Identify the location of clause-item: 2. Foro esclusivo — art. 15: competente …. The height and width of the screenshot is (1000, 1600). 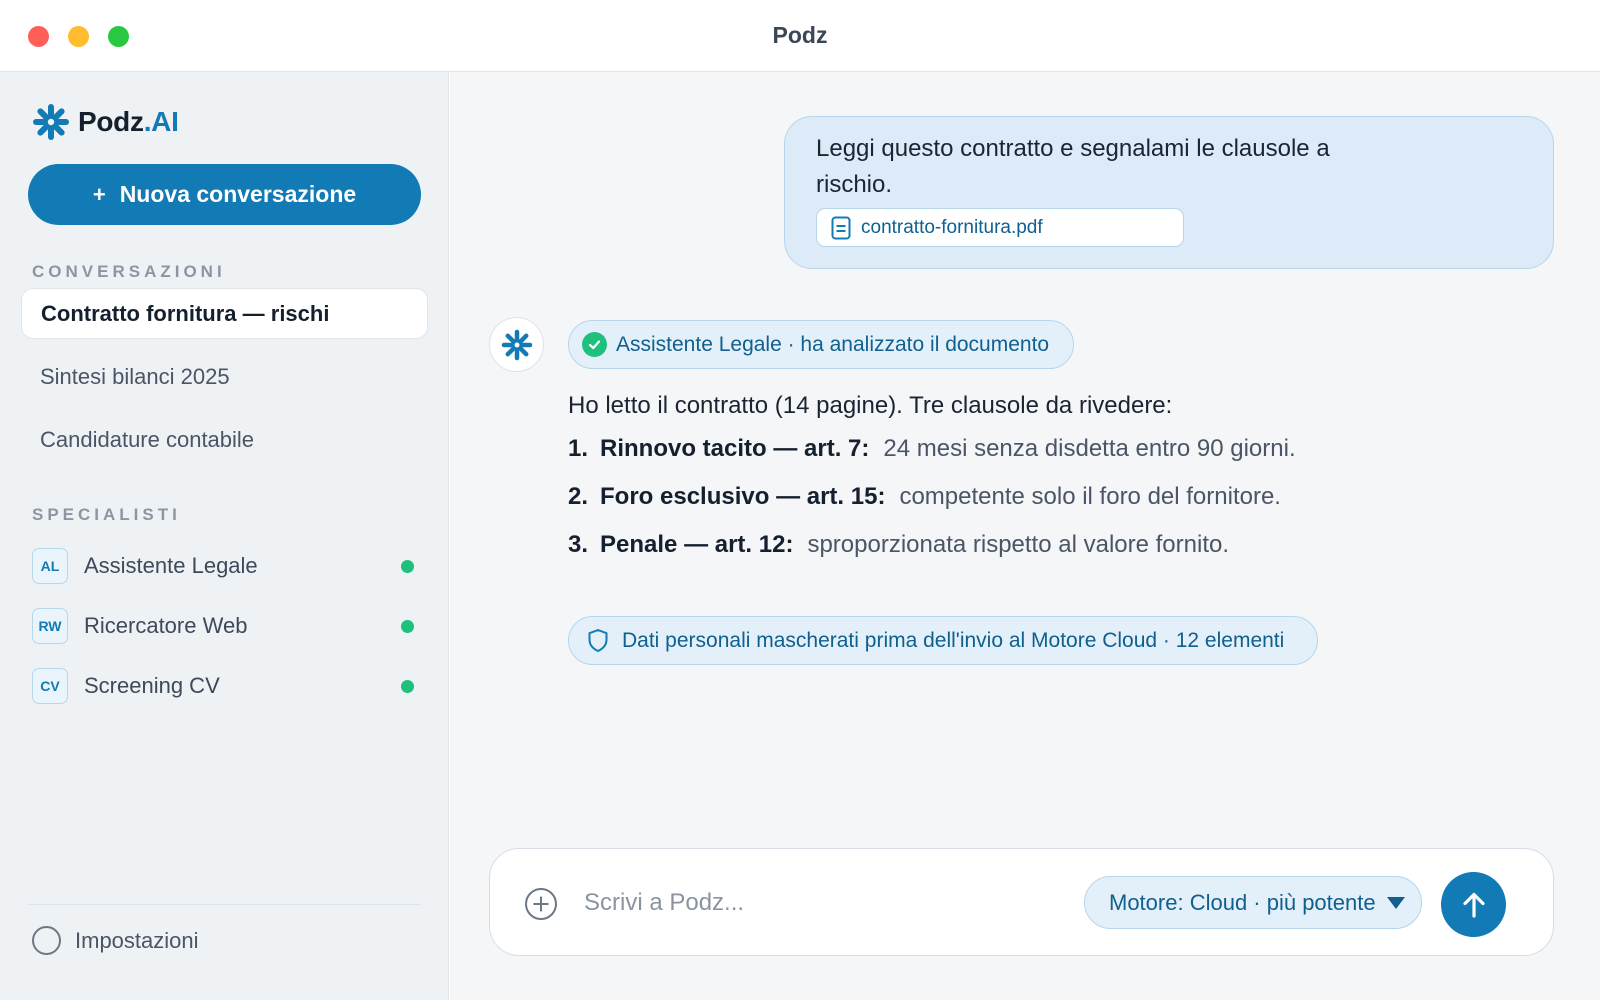
(924, 497).